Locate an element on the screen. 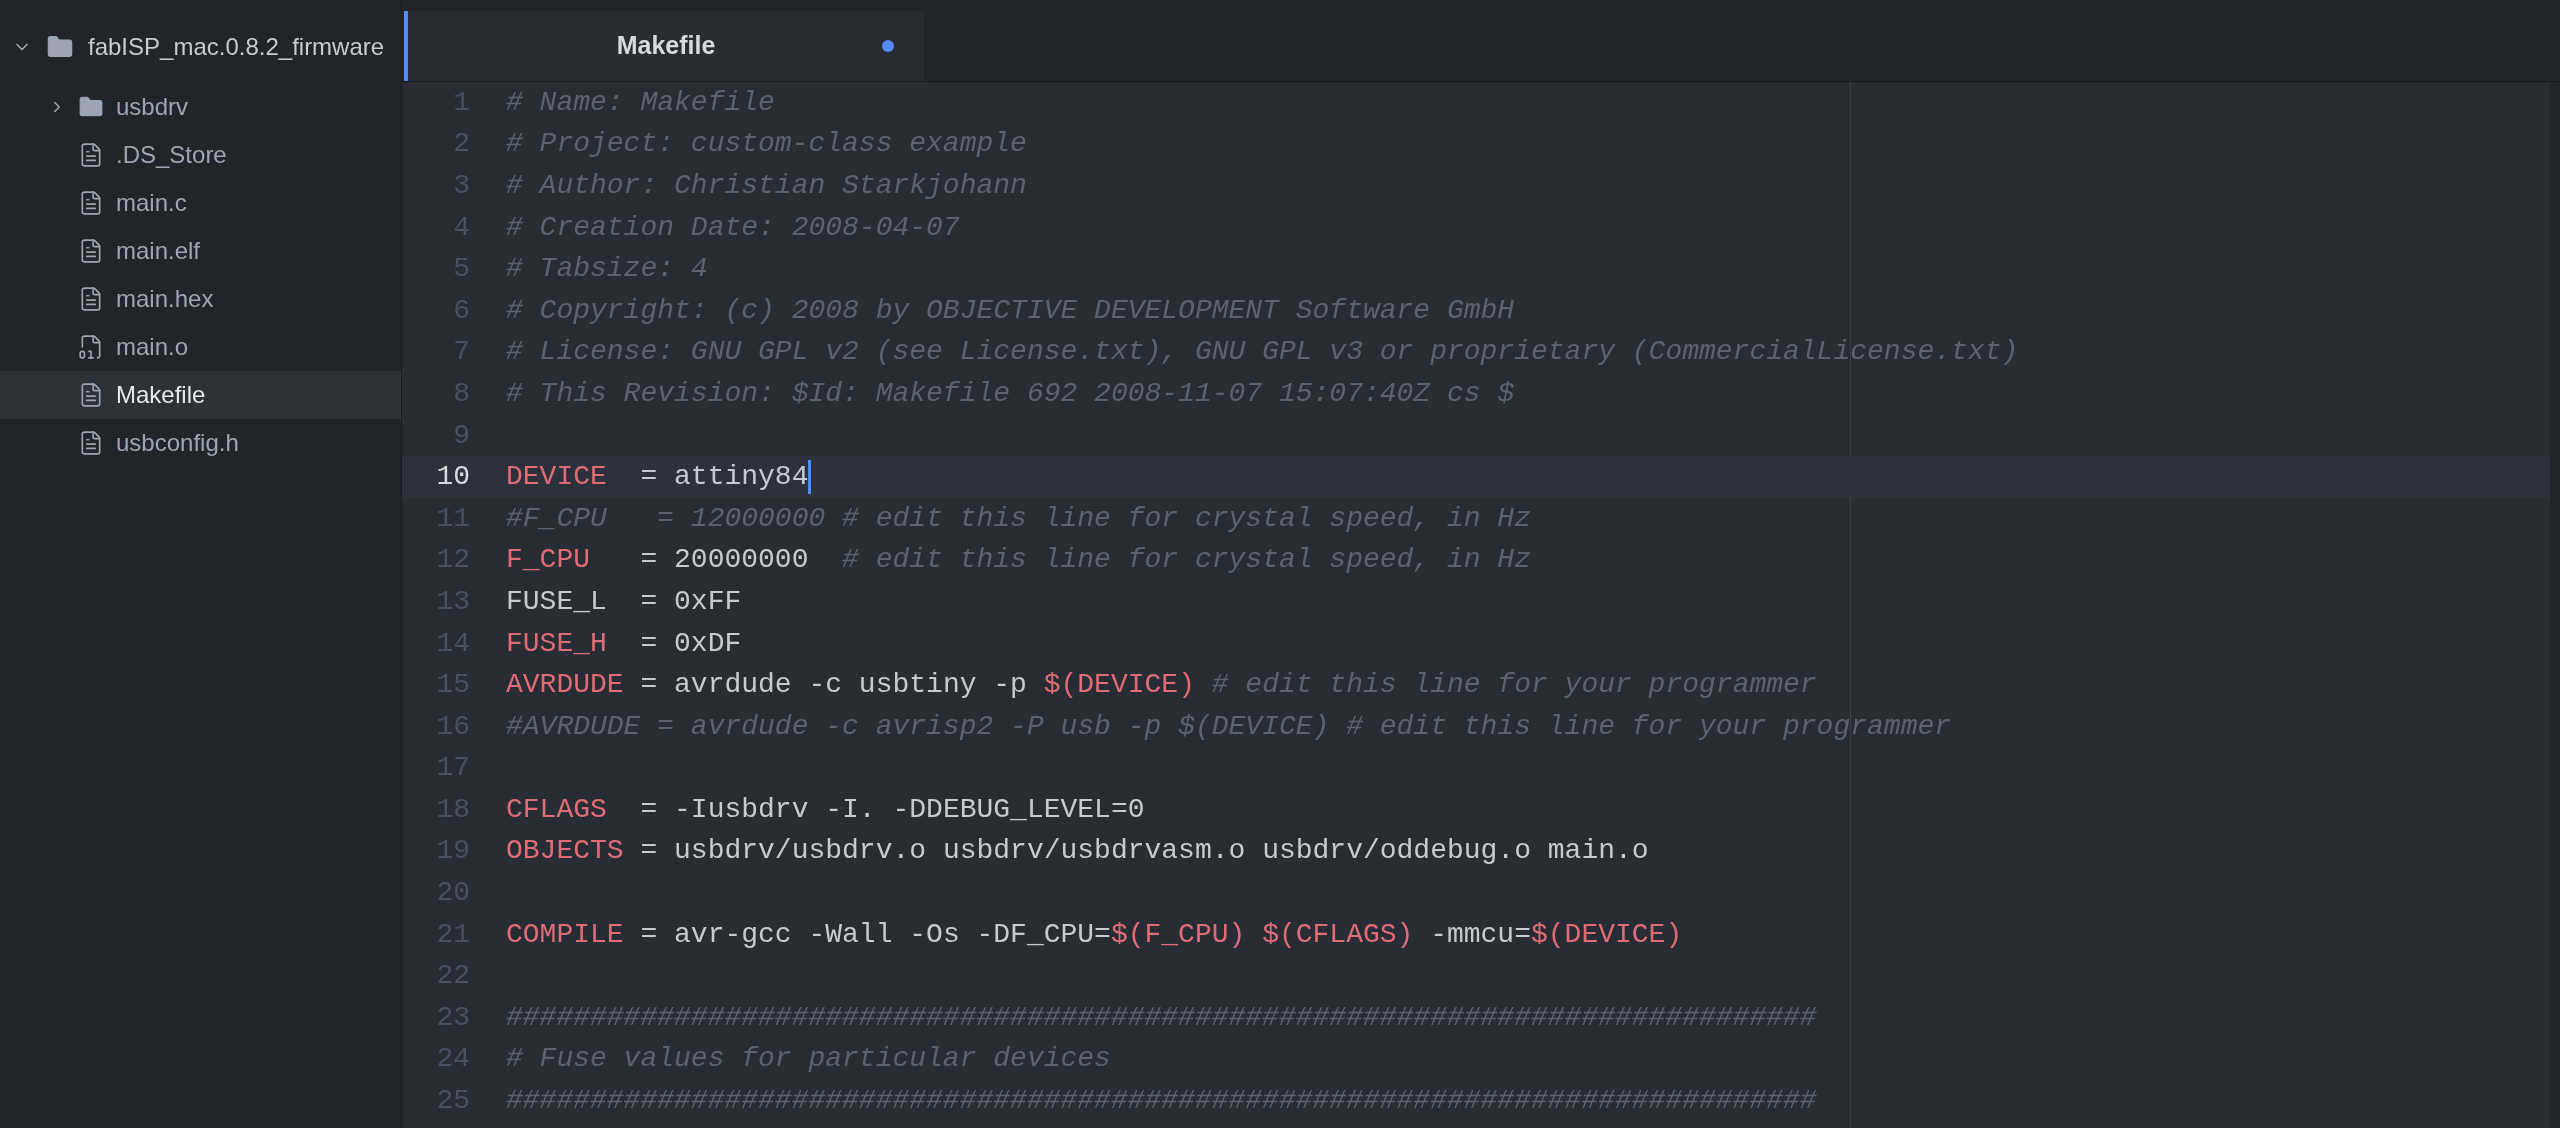 Image resolution: width=2560 pixels, height=1128 pixels. code-line: # Copyright: (c) 2008 by OBJECTIVE DEVELOPMENT Software GmbH is located at coordinates (1010, 310).